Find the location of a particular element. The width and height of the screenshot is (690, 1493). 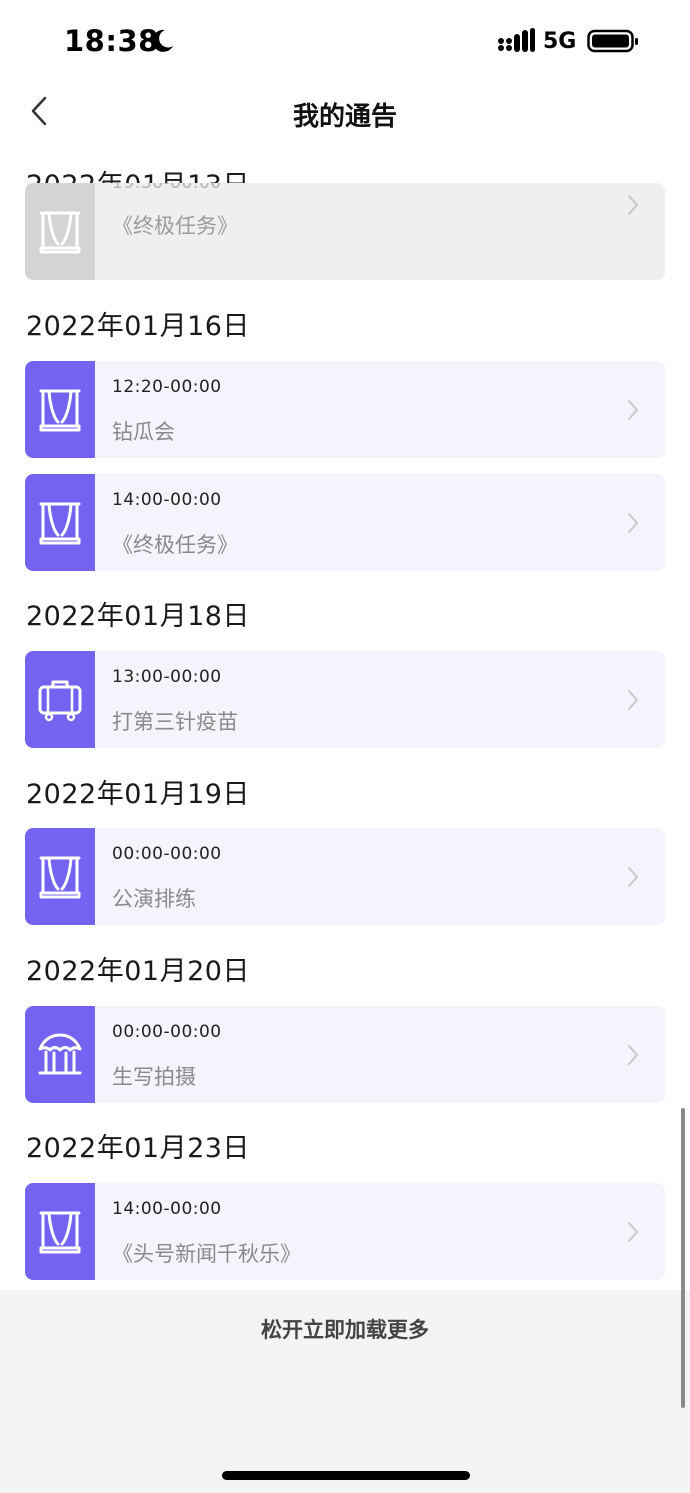

schedule-card: 12:20-00:00 钻瓜会 is located at coordinates (345, 409).